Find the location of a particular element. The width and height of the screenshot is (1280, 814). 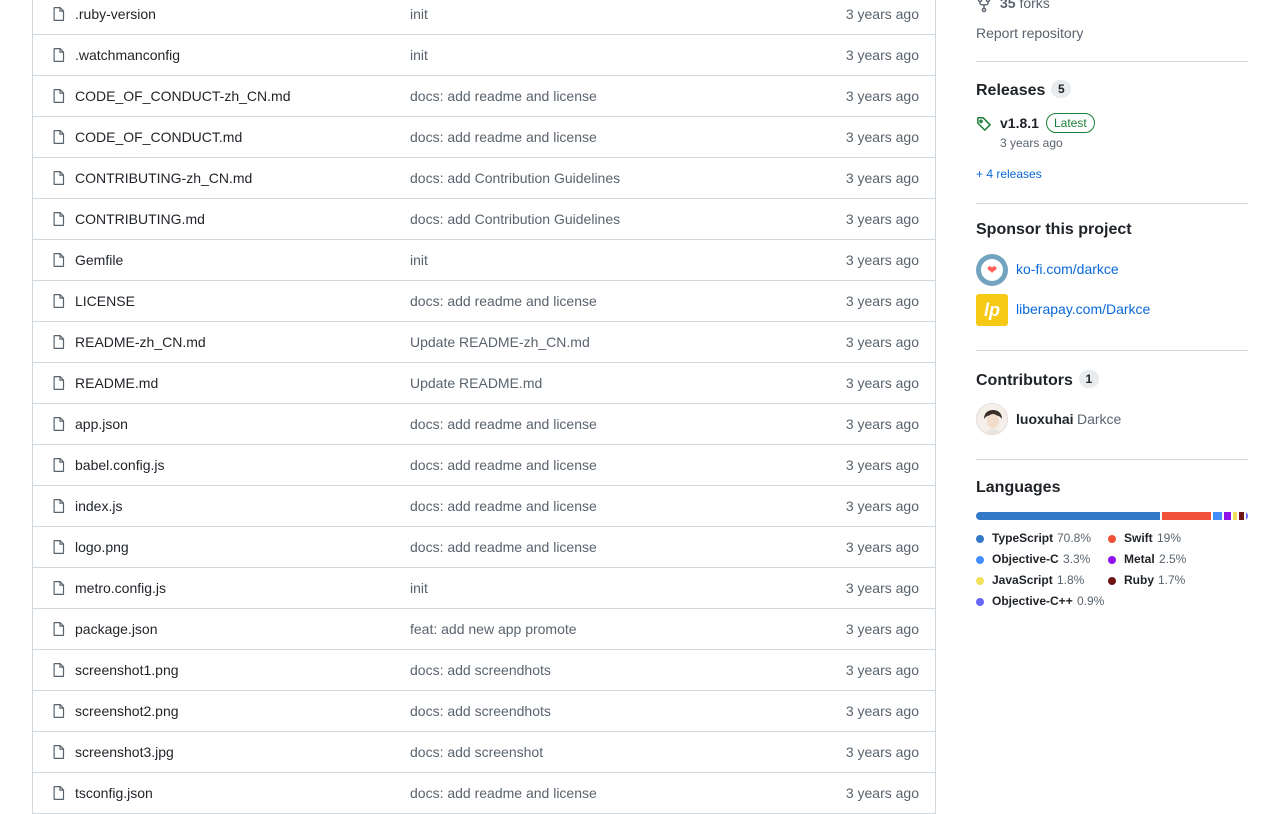

contributor: luoxuhai Darkce is located at coordinates (1112, 419).